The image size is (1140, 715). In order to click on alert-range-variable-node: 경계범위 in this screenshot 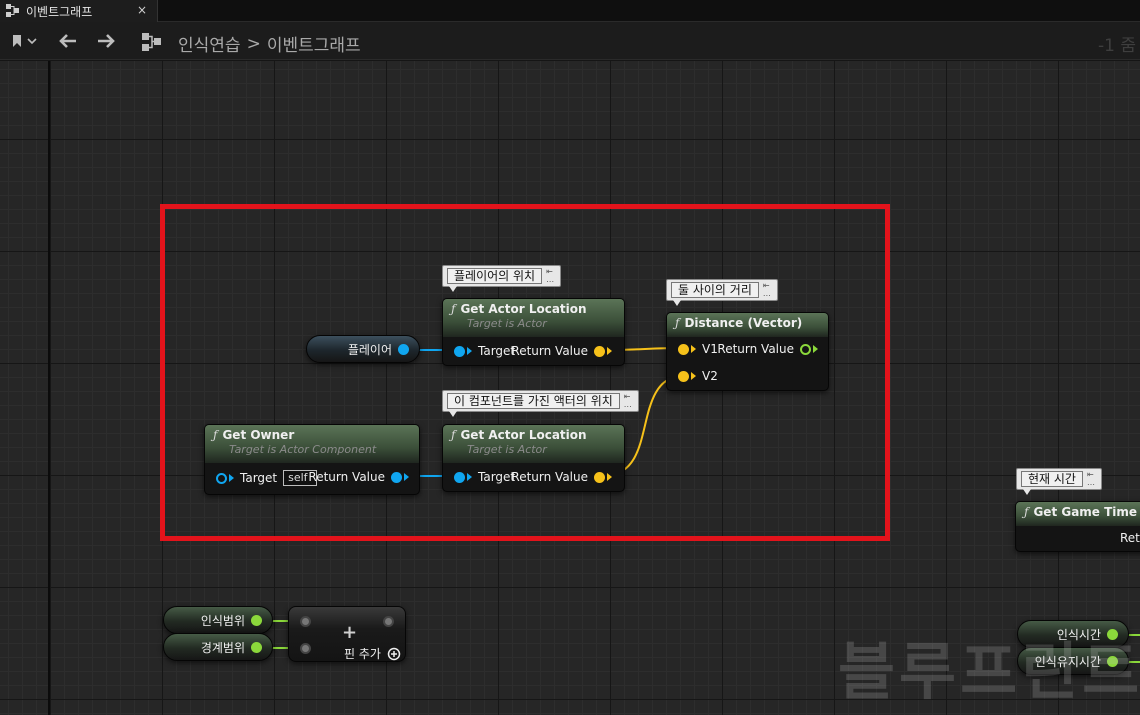, I will do `click(218, 647)`.